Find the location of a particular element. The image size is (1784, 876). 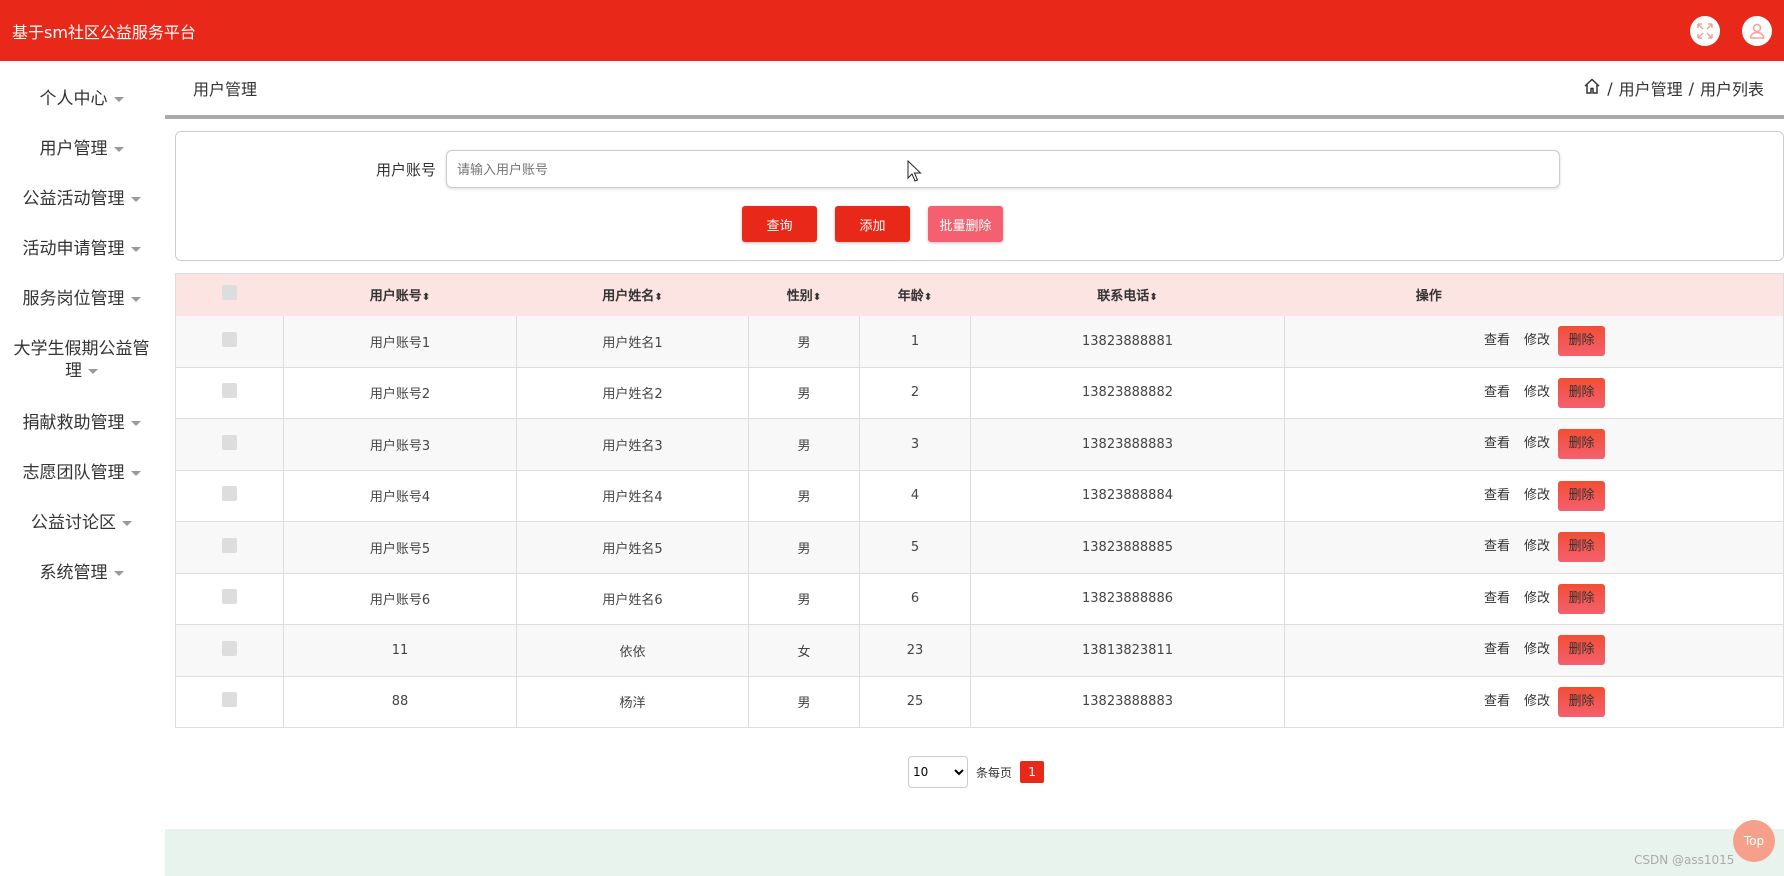

table-row: 用户账号5 用户姓名5 男 5 13823888885 查看 修改 删除 is located at coordinates (979, 547).